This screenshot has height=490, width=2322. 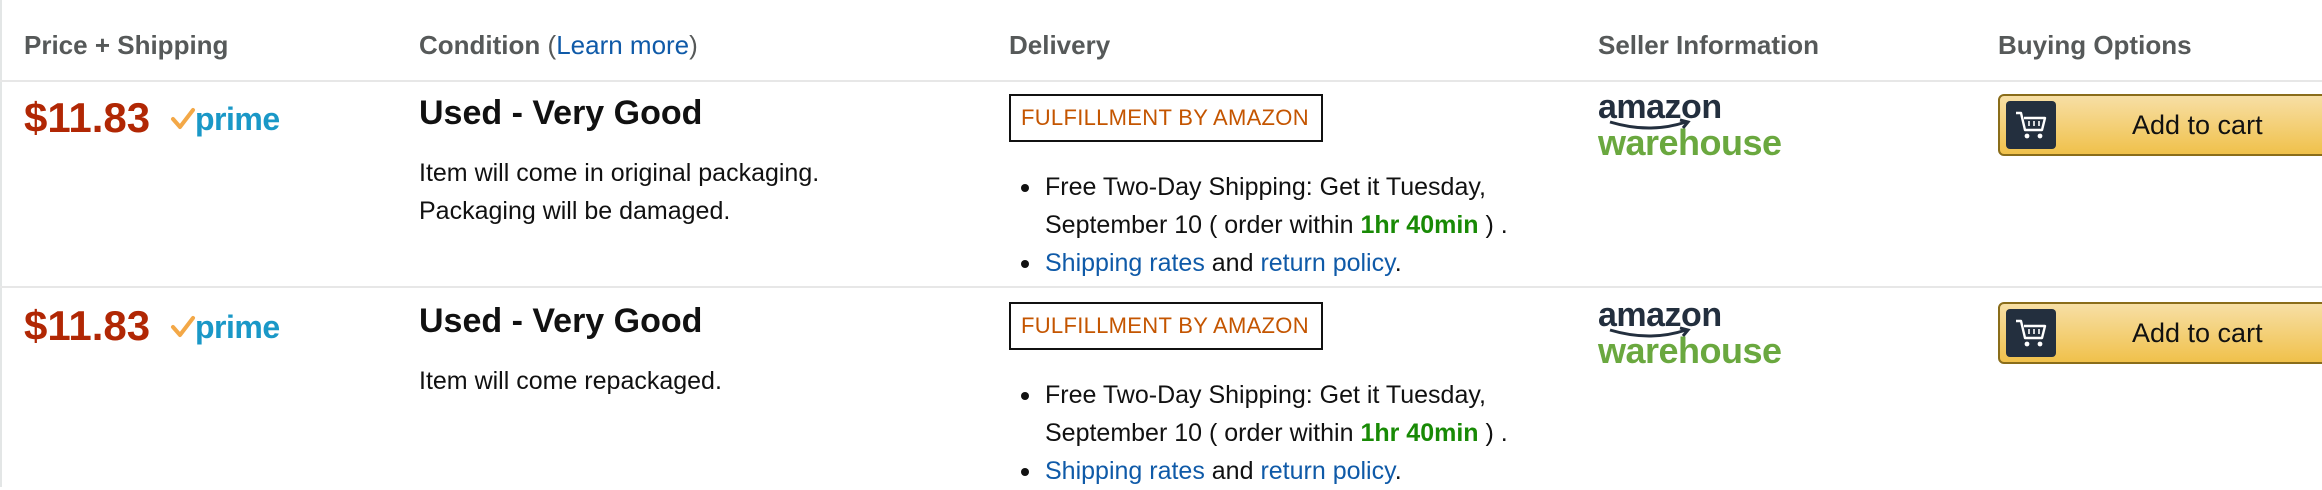 What do you see at coordinates (1708, 45) in the screenshot?
I see `header-seller-information: Seller Information` at bounding box center [1708, 45].